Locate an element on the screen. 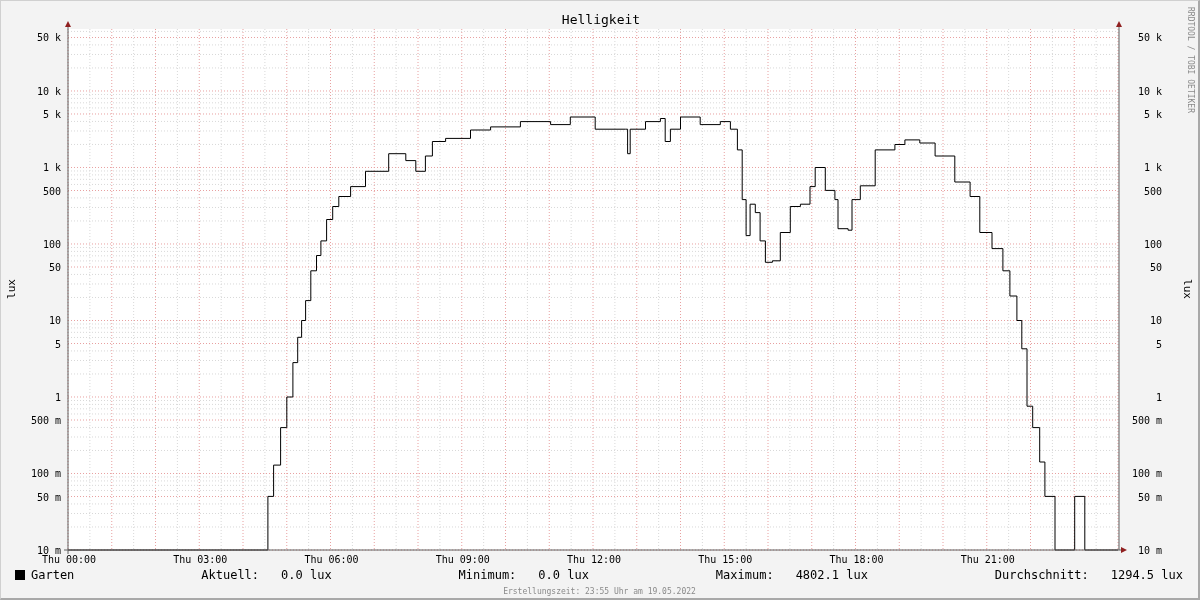 This screenshot has width=1200, height=600. x-tick-label: Thu 21:00 is located at coordinates (987, 558).